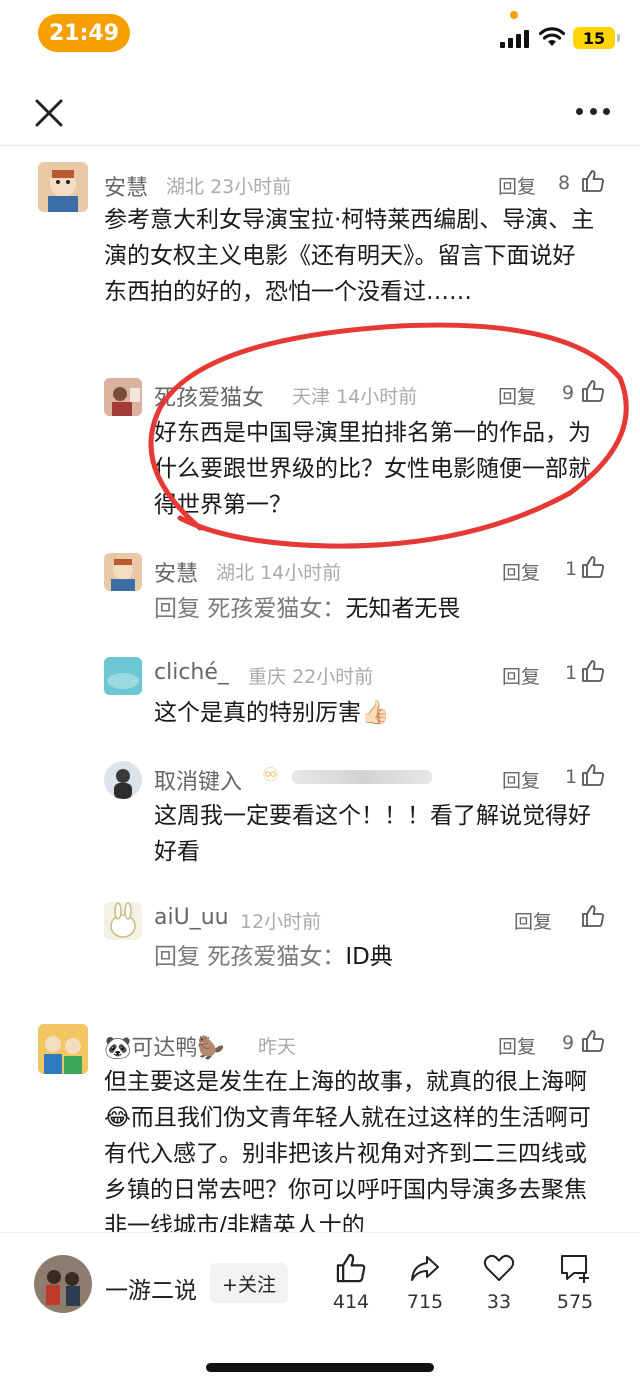 The image size is (640, 1386). What do you see at coordinates (164, 1046) in the screenshot?
I see `commenter-name: 🐼可达鸭🦫` at bounding box center [164, 1046].